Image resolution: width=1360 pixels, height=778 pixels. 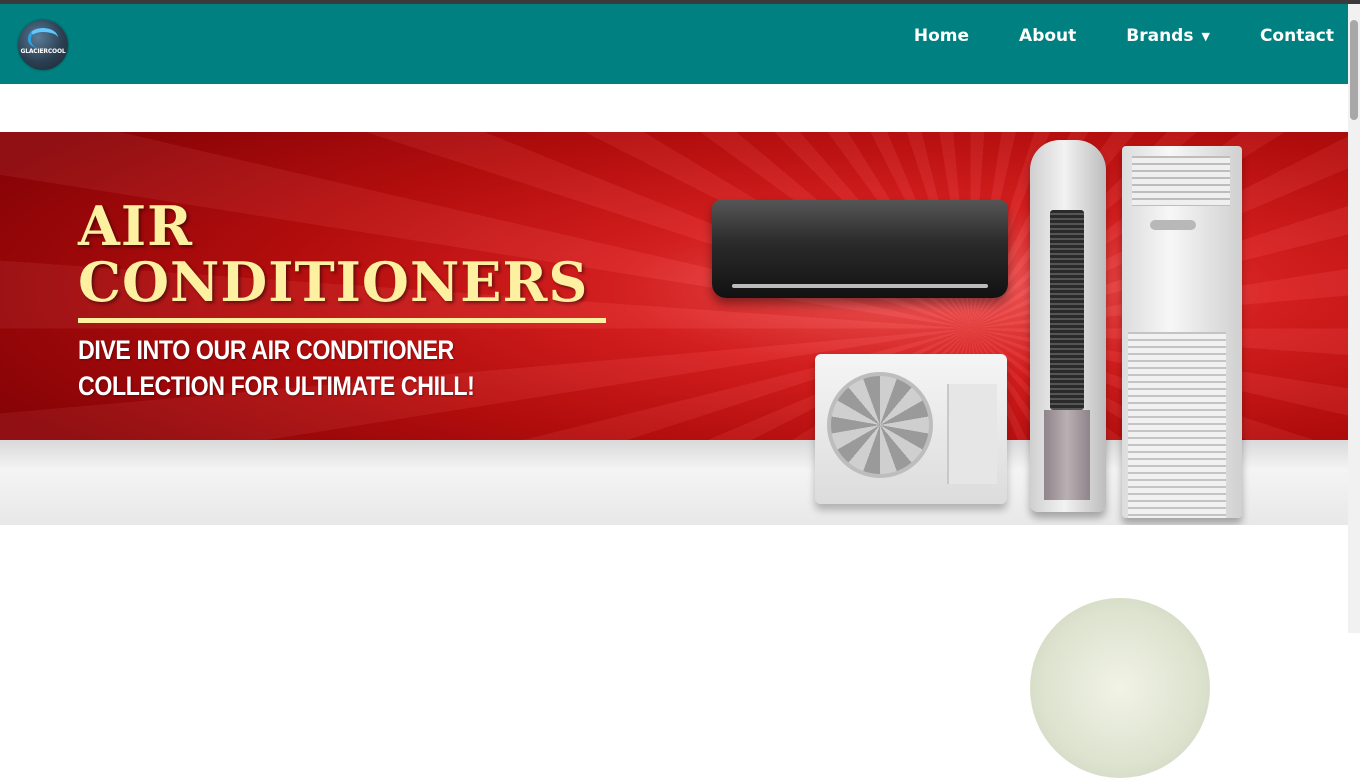 I want to click on section-image-partial, so click(x=1120, y=688).